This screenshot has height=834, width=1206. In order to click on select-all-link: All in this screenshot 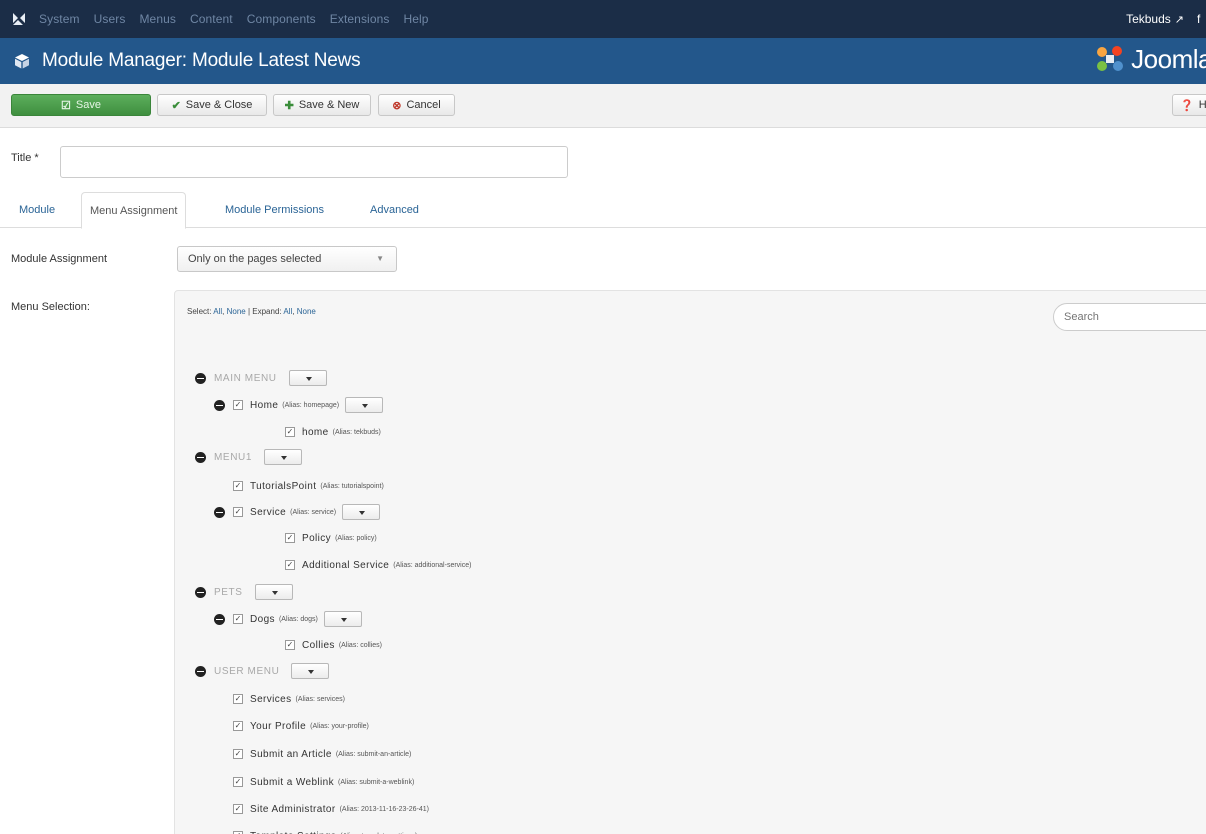, I will do `click(217, 311)`.